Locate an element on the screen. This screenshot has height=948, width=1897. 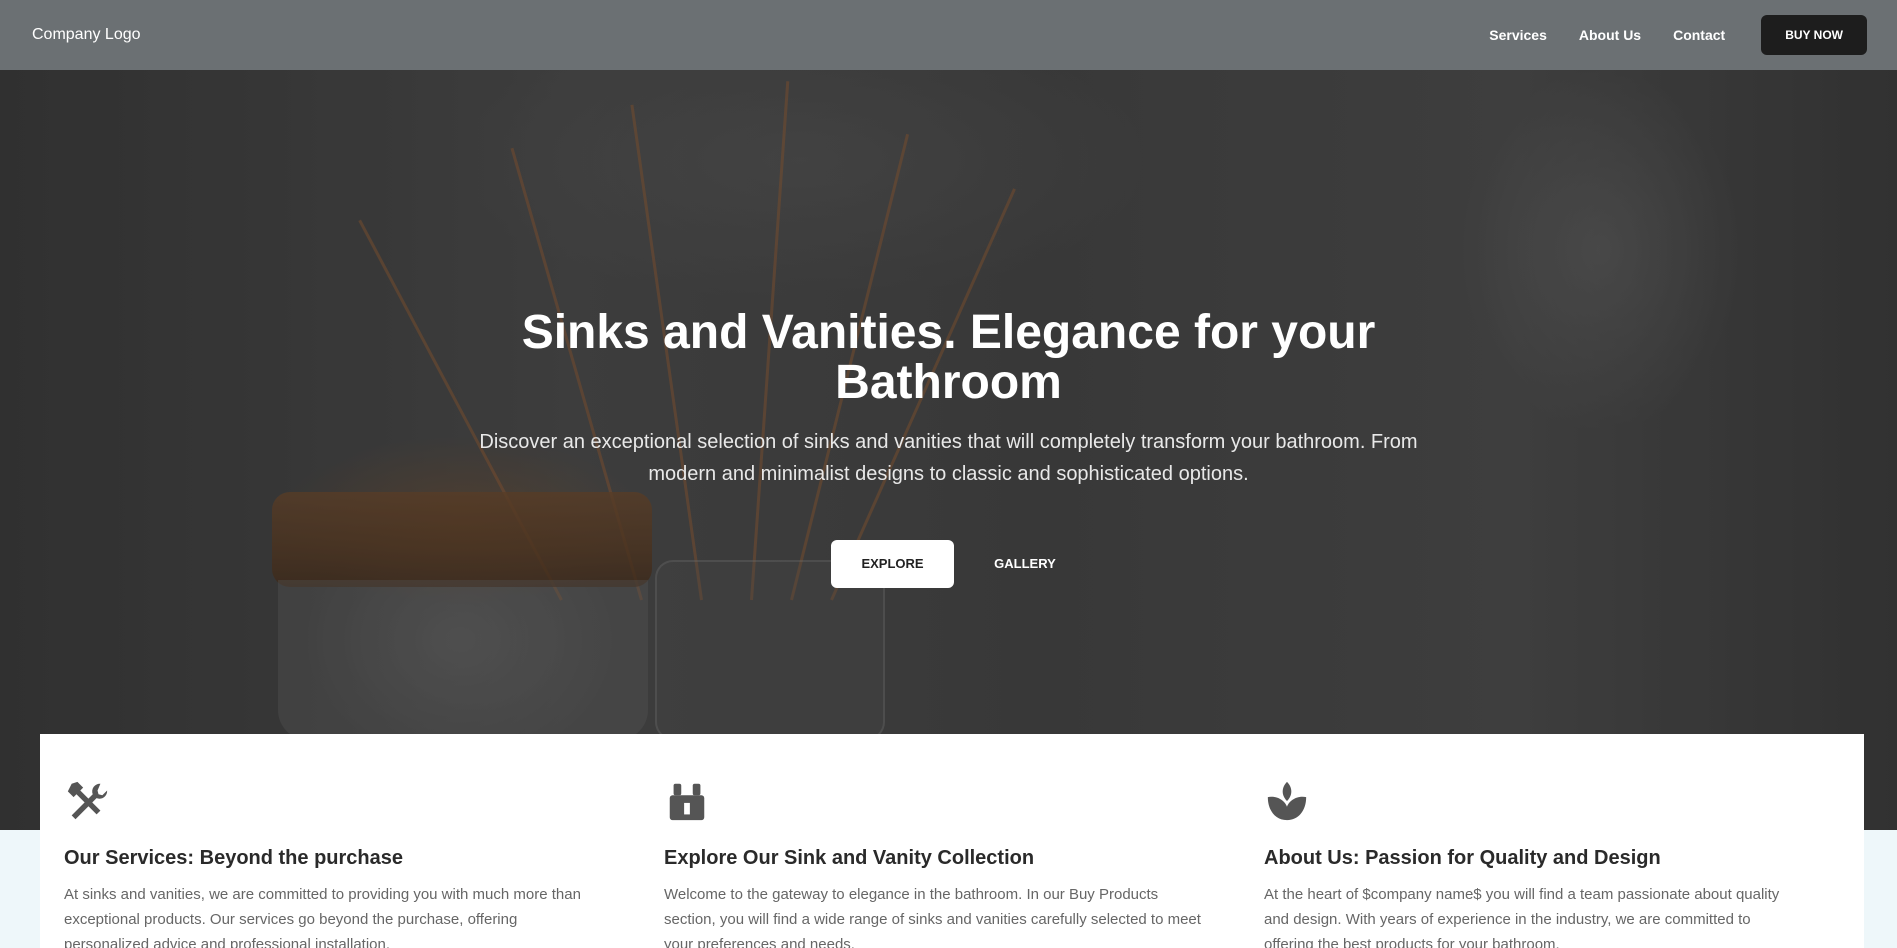
nav-link-services: Services is located at coordinates (1518, 35).